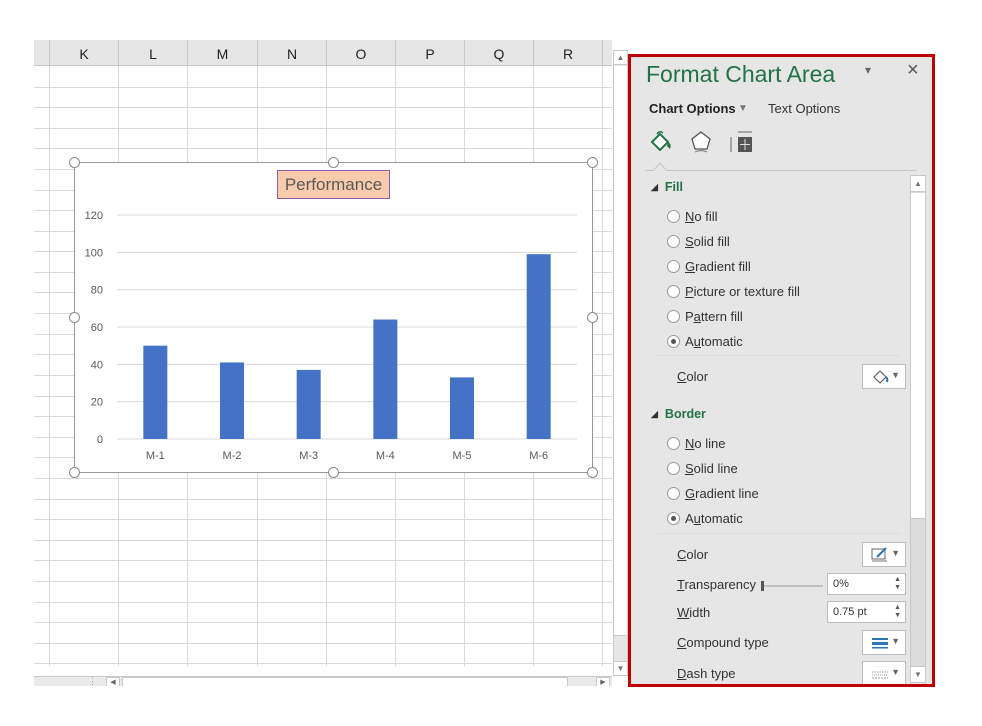 The width and height of the screenshot is (982, 726). What do you see at coordinates (698, 242) in the screenshot?
I see `fill-option: Solid fill` at bounding box center [698, 242].